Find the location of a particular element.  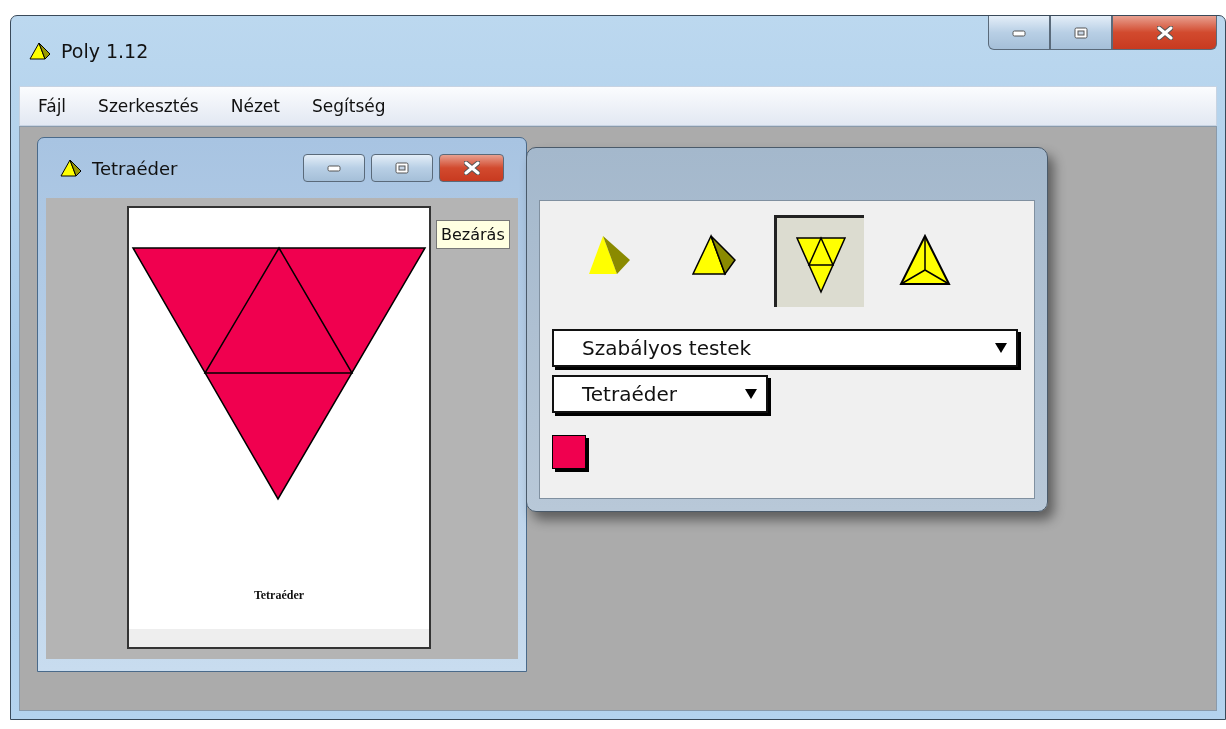

dropdown: Tetraéder is located at coordinates (660, 394).